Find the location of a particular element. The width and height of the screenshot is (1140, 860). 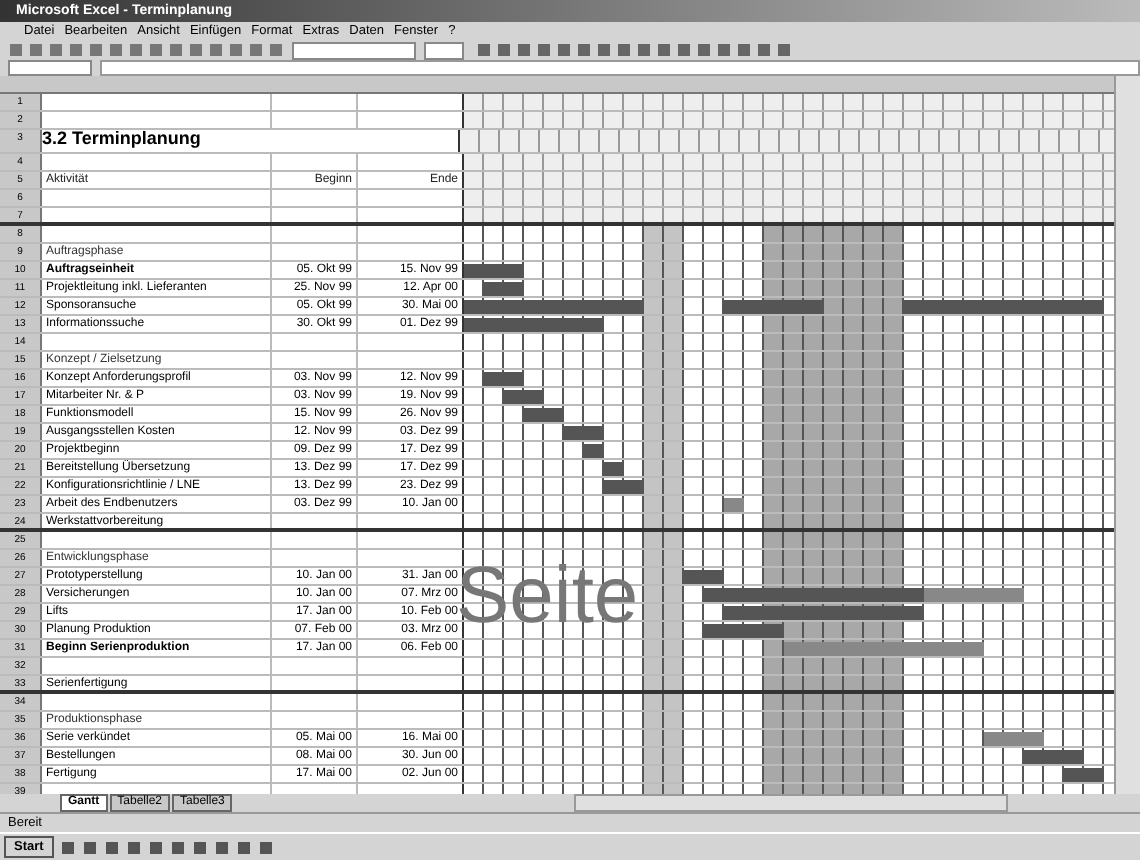

font-field is located at coordinates (354, 50).